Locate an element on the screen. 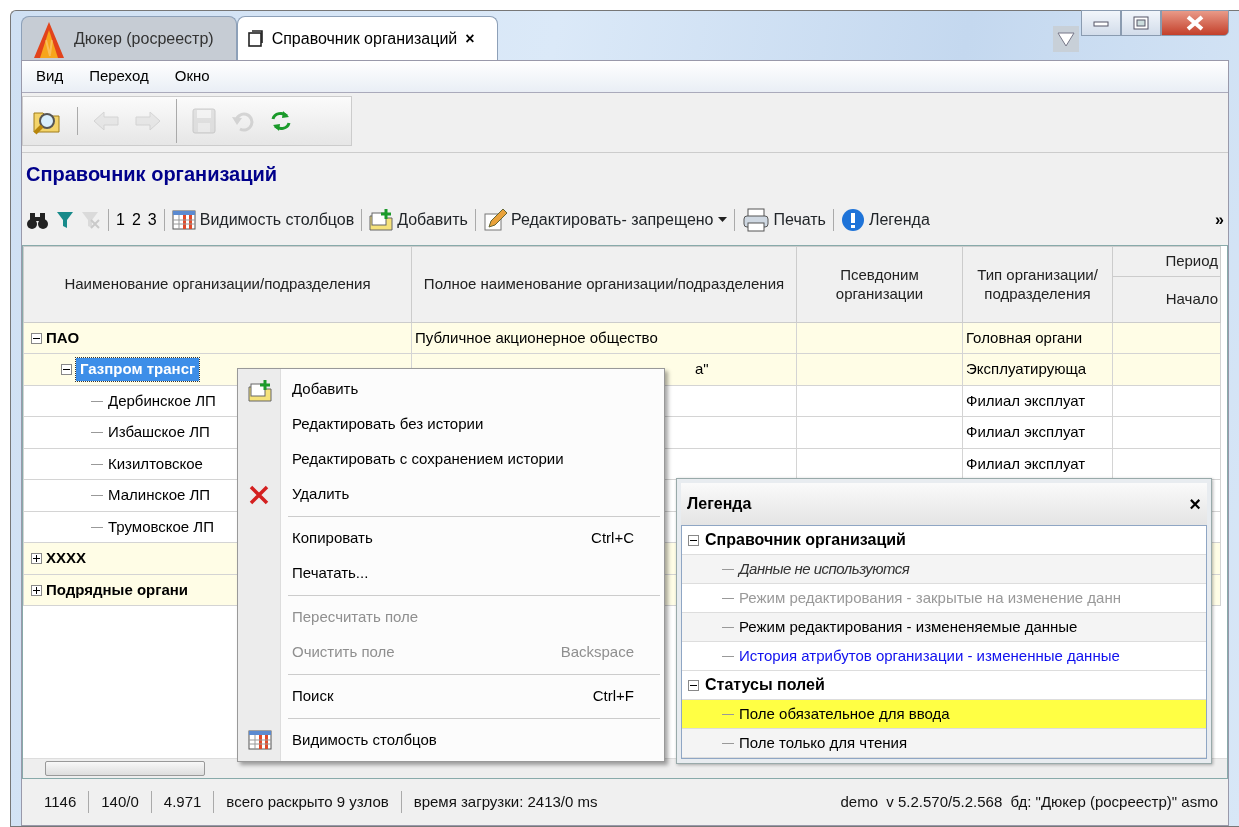 This screenshot has height=827, width=1239. menu-item: Редактировать без истории is located at coordinates (451, 424).